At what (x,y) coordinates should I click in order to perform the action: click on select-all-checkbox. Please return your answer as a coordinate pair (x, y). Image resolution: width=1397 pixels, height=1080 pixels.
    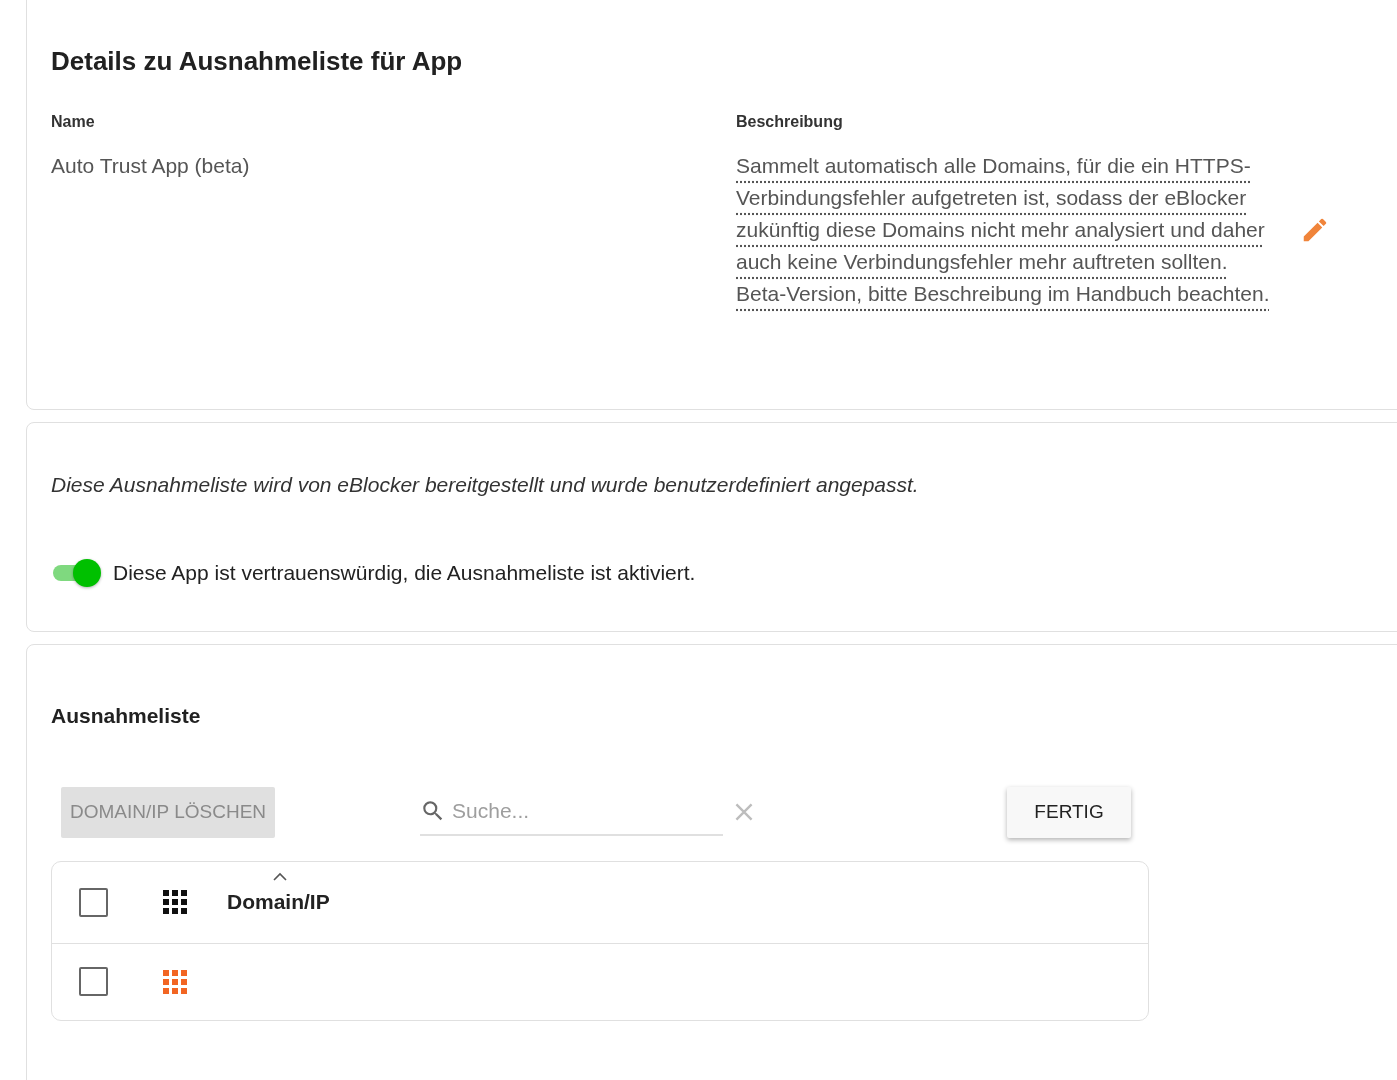
    Looking at the image, I should click on (93, 902).